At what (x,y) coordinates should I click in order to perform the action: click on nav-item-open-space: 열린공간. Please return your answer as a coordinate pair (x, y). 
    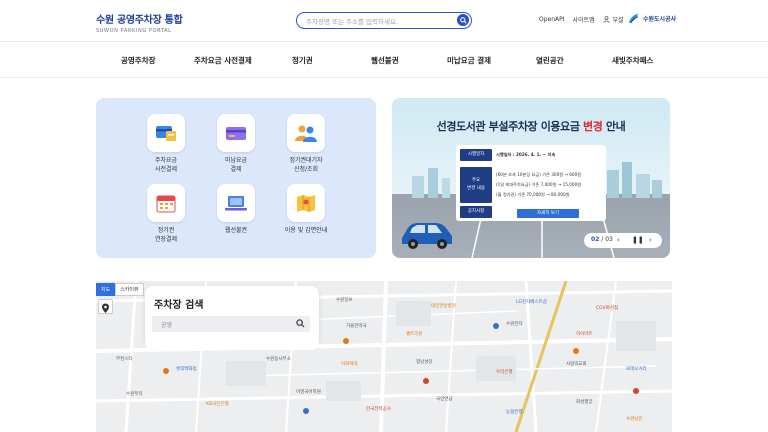
    Looking at the image, I should click on (550, 60).